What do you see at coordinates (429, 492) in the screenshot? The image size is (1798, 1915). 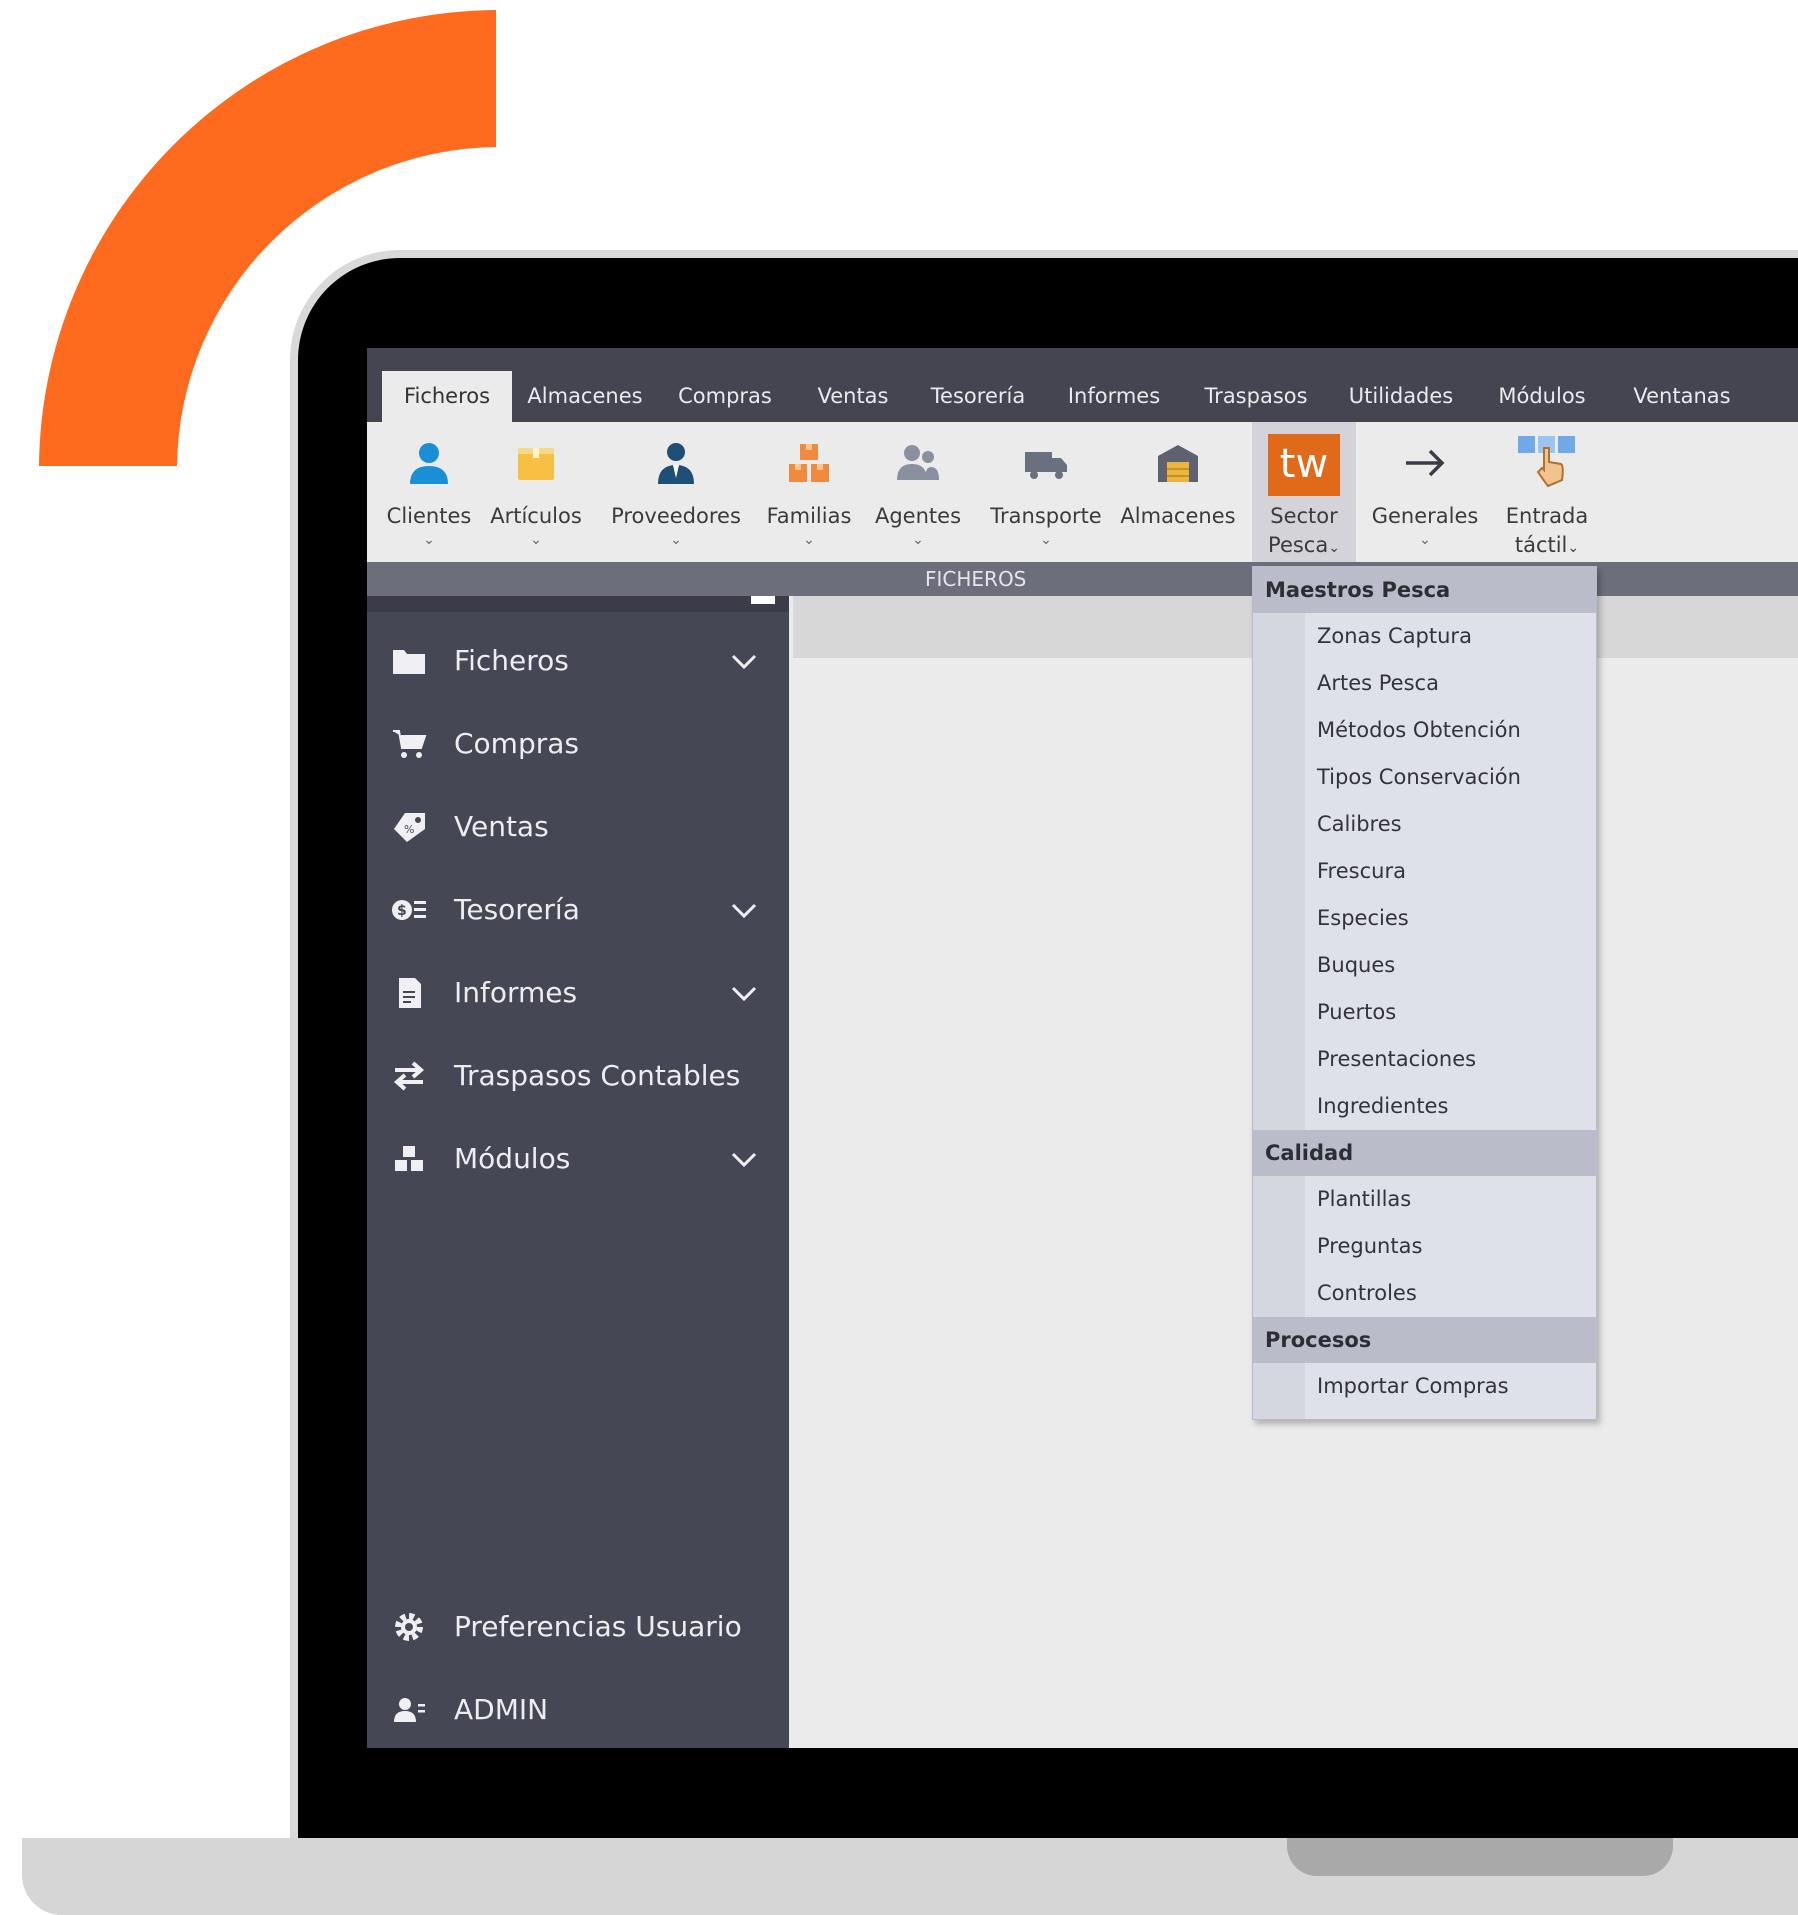 I see `clientes-button: Clientes ⌄` at bounding box center [429, 492].